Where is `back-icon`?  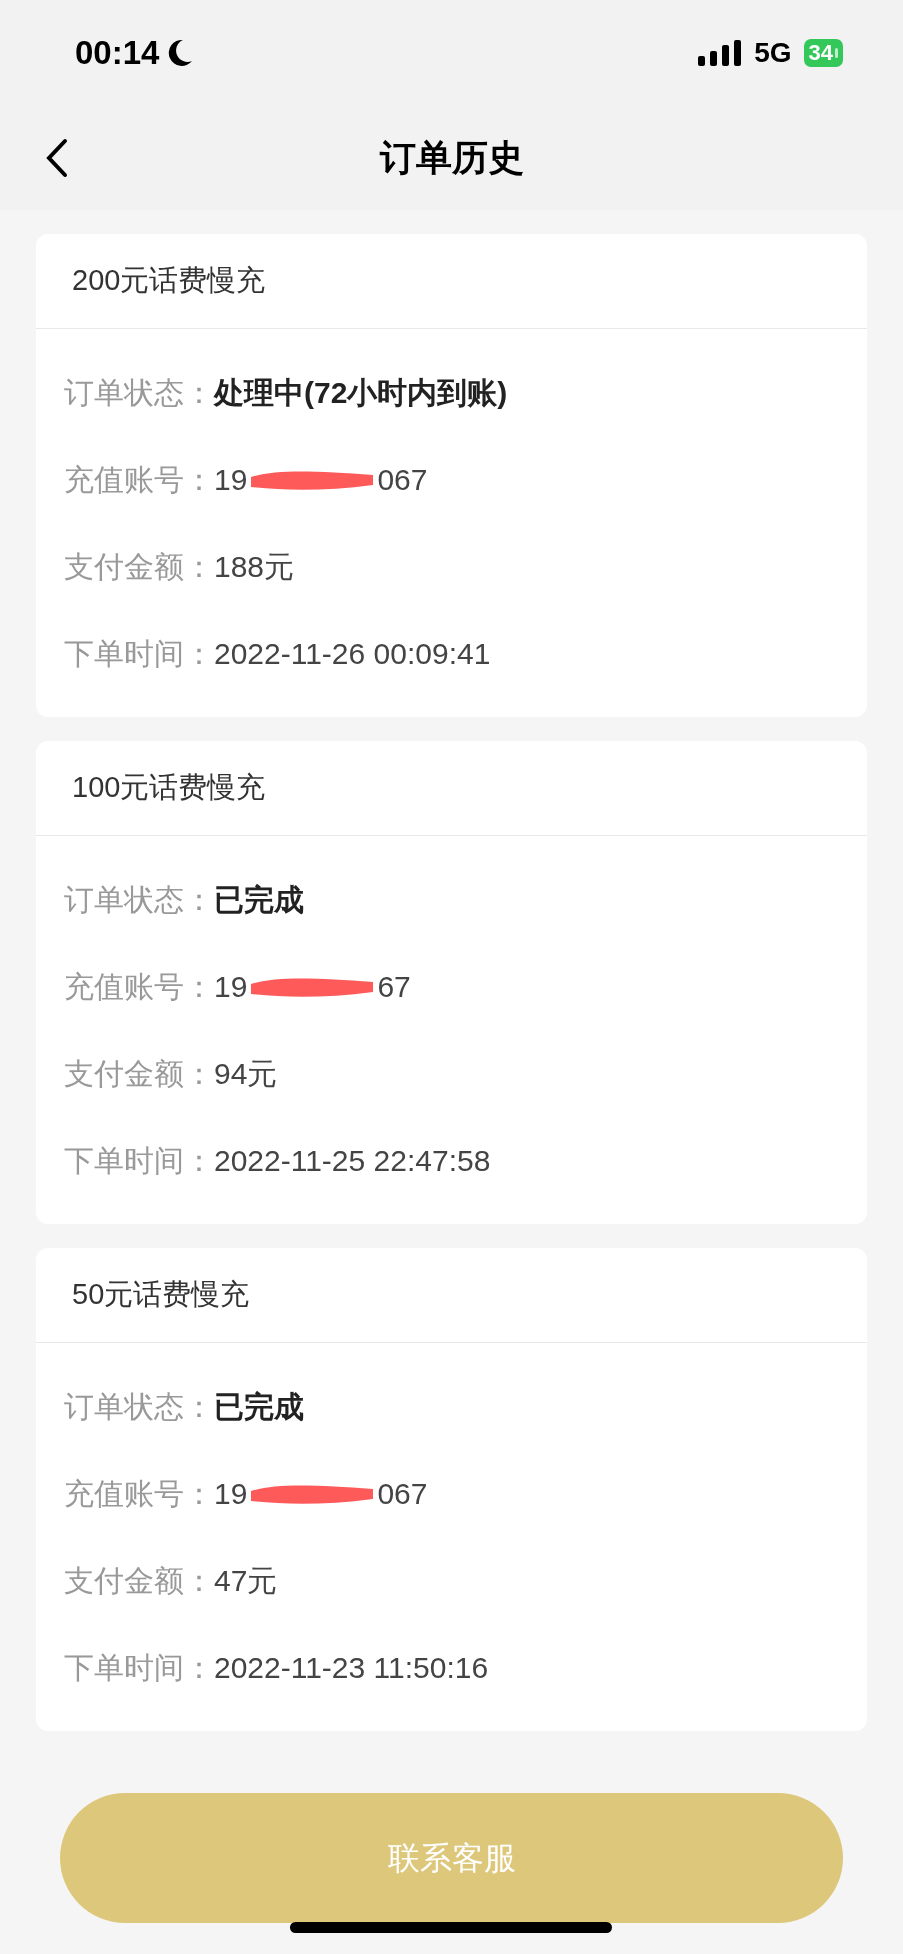 back-icon is located at coordinates (57, 157).